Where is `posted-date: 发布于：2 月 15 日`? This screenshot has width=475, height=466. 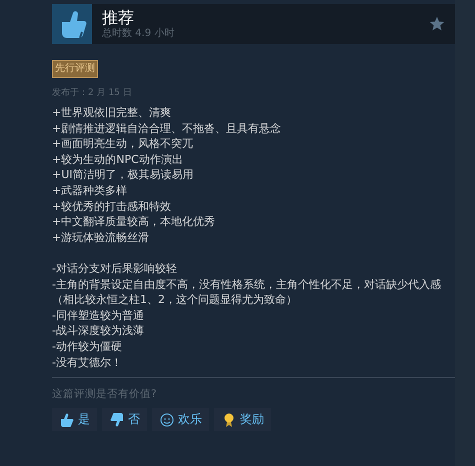
posted-date: 发布于：2 月 15 日 is located at coordinates (92, 93).